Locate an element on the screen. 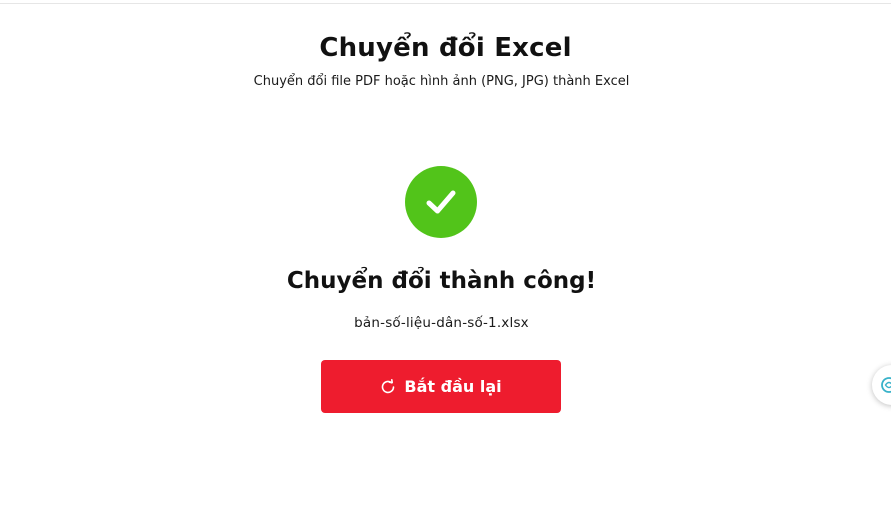 This screenshot has height=522, width=891. assistant-widget is located at coordinates (881, 385).